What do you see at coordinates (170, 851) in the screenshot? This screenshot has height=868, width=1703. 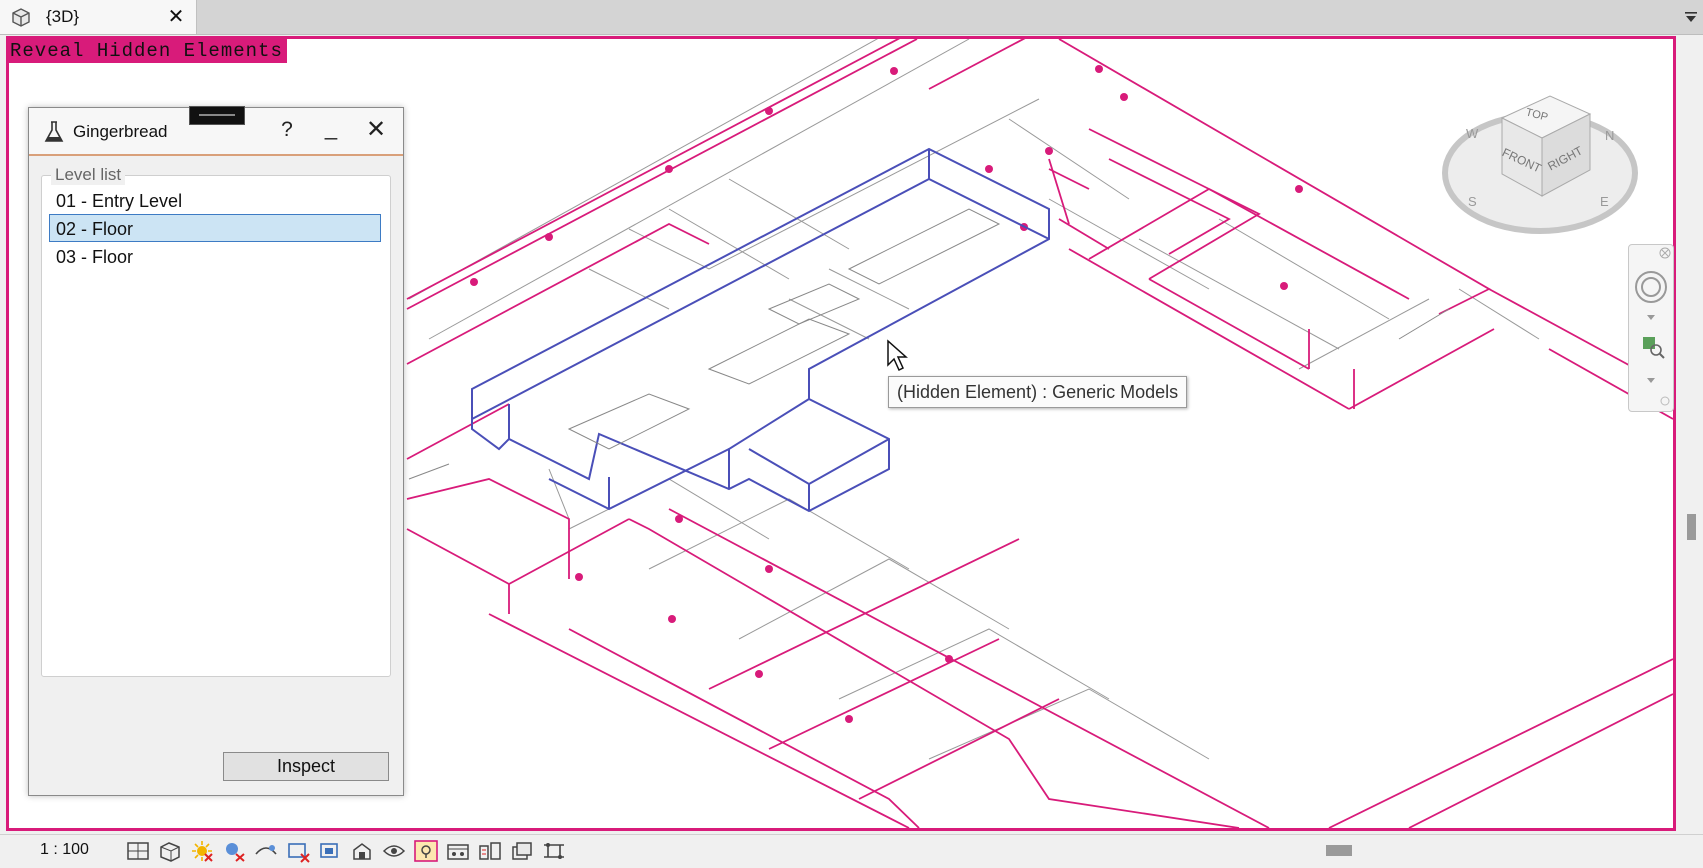 I see `visual-style-icon` at bounding box center [170, 851].